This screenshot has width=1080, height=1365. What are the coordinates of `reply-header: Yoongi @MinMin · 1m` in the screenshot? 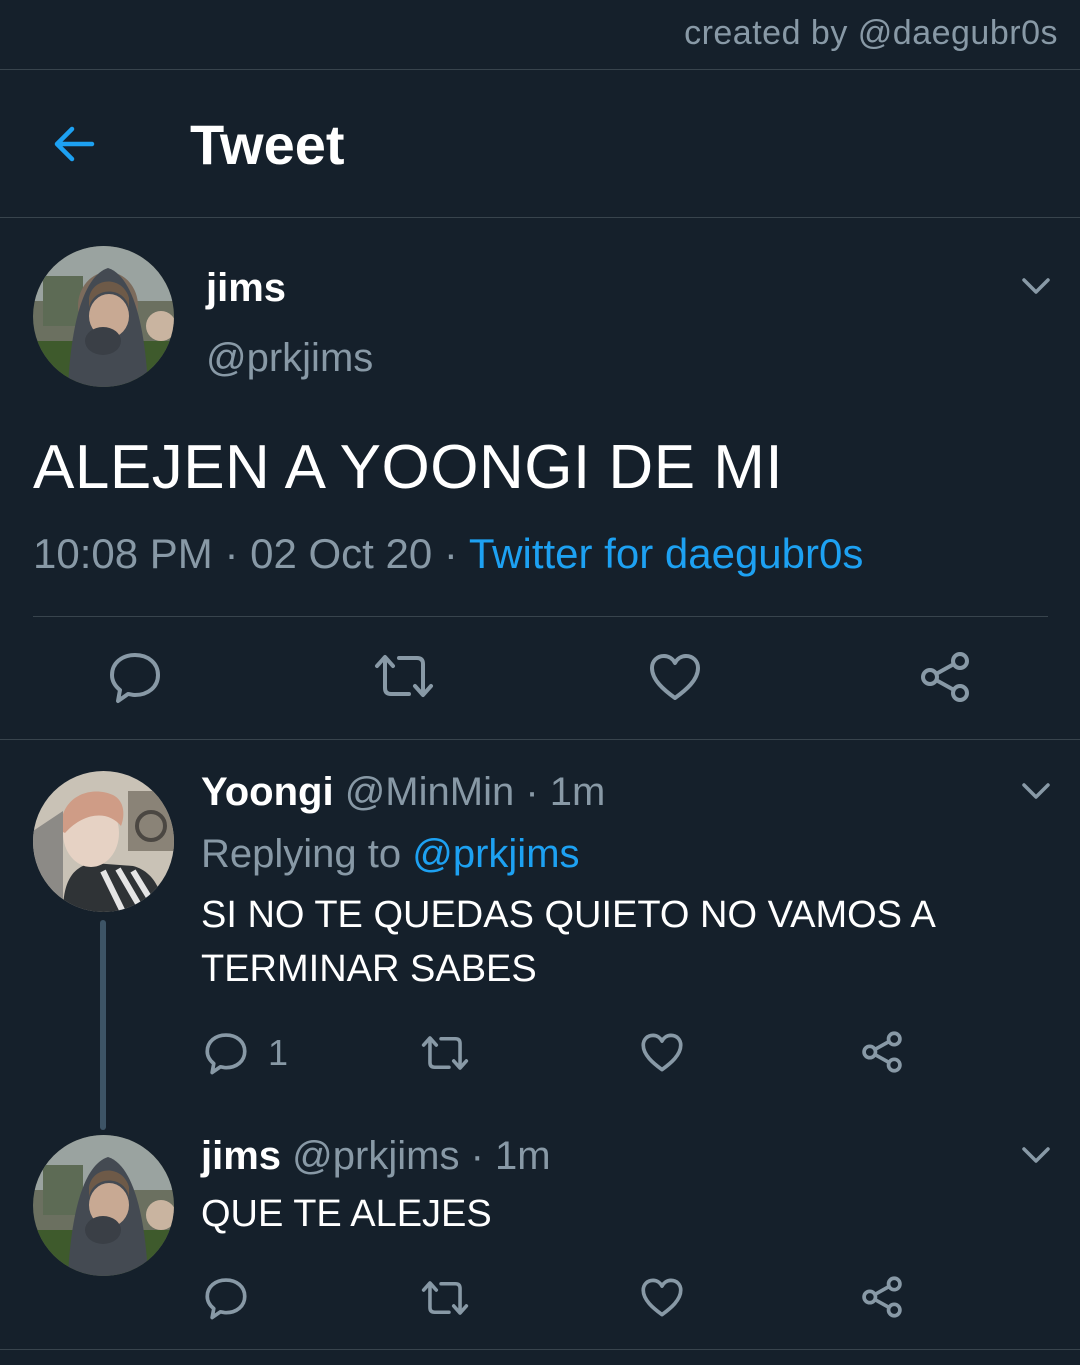 It's located at (403, 792).